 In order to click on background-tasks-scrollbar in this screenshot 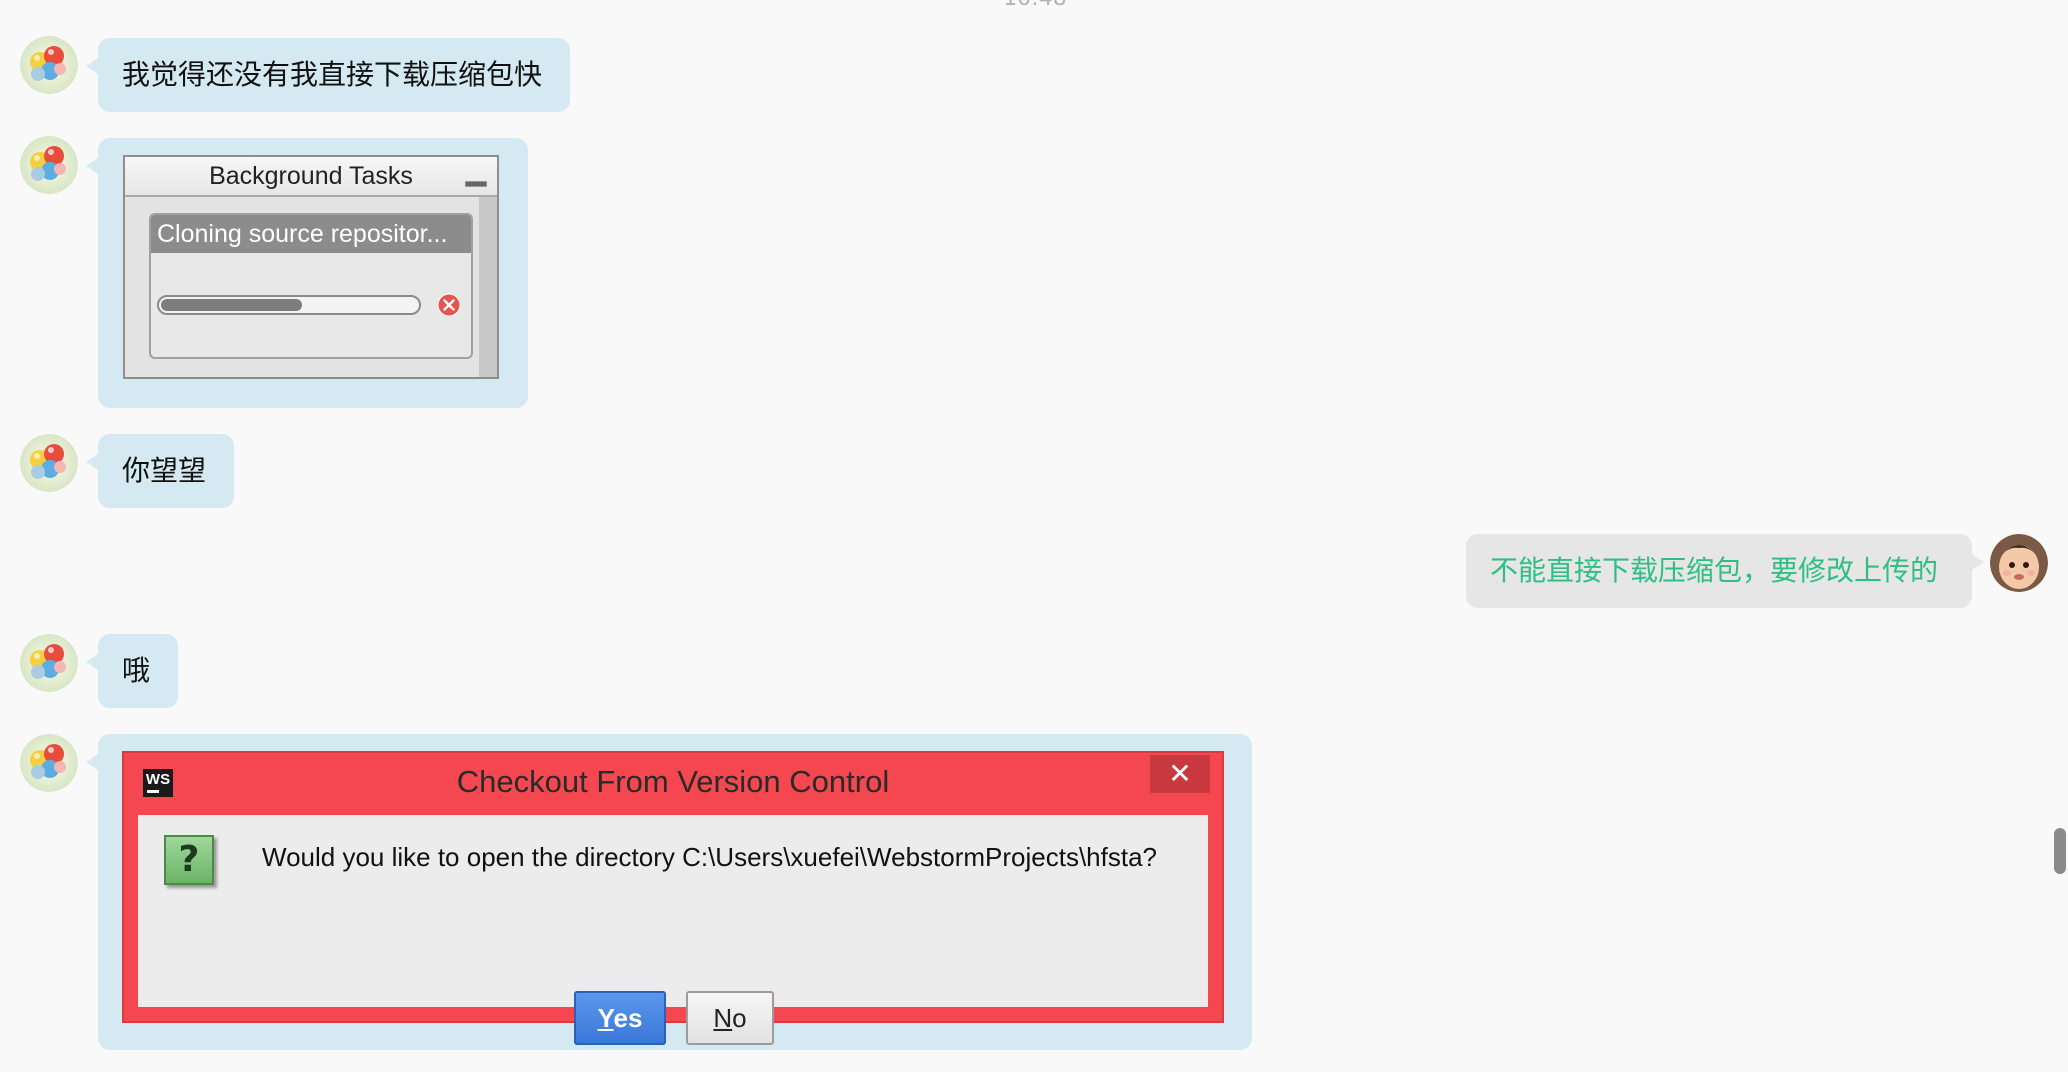, I will do `click(488, 287)`.